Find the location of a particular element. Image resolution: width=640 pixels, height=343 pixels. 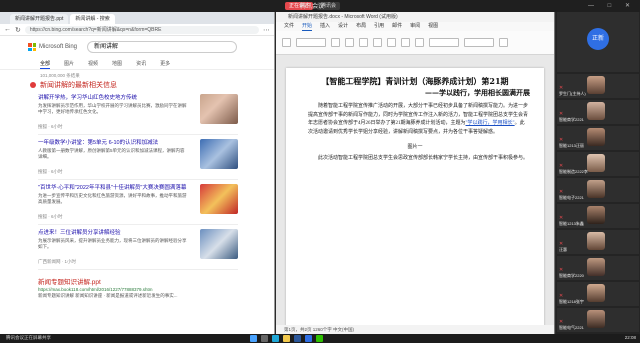

document-title: 【智能工程学院】青训计划（海豚养成计划）第21期 is located at coordinates (415, 81).